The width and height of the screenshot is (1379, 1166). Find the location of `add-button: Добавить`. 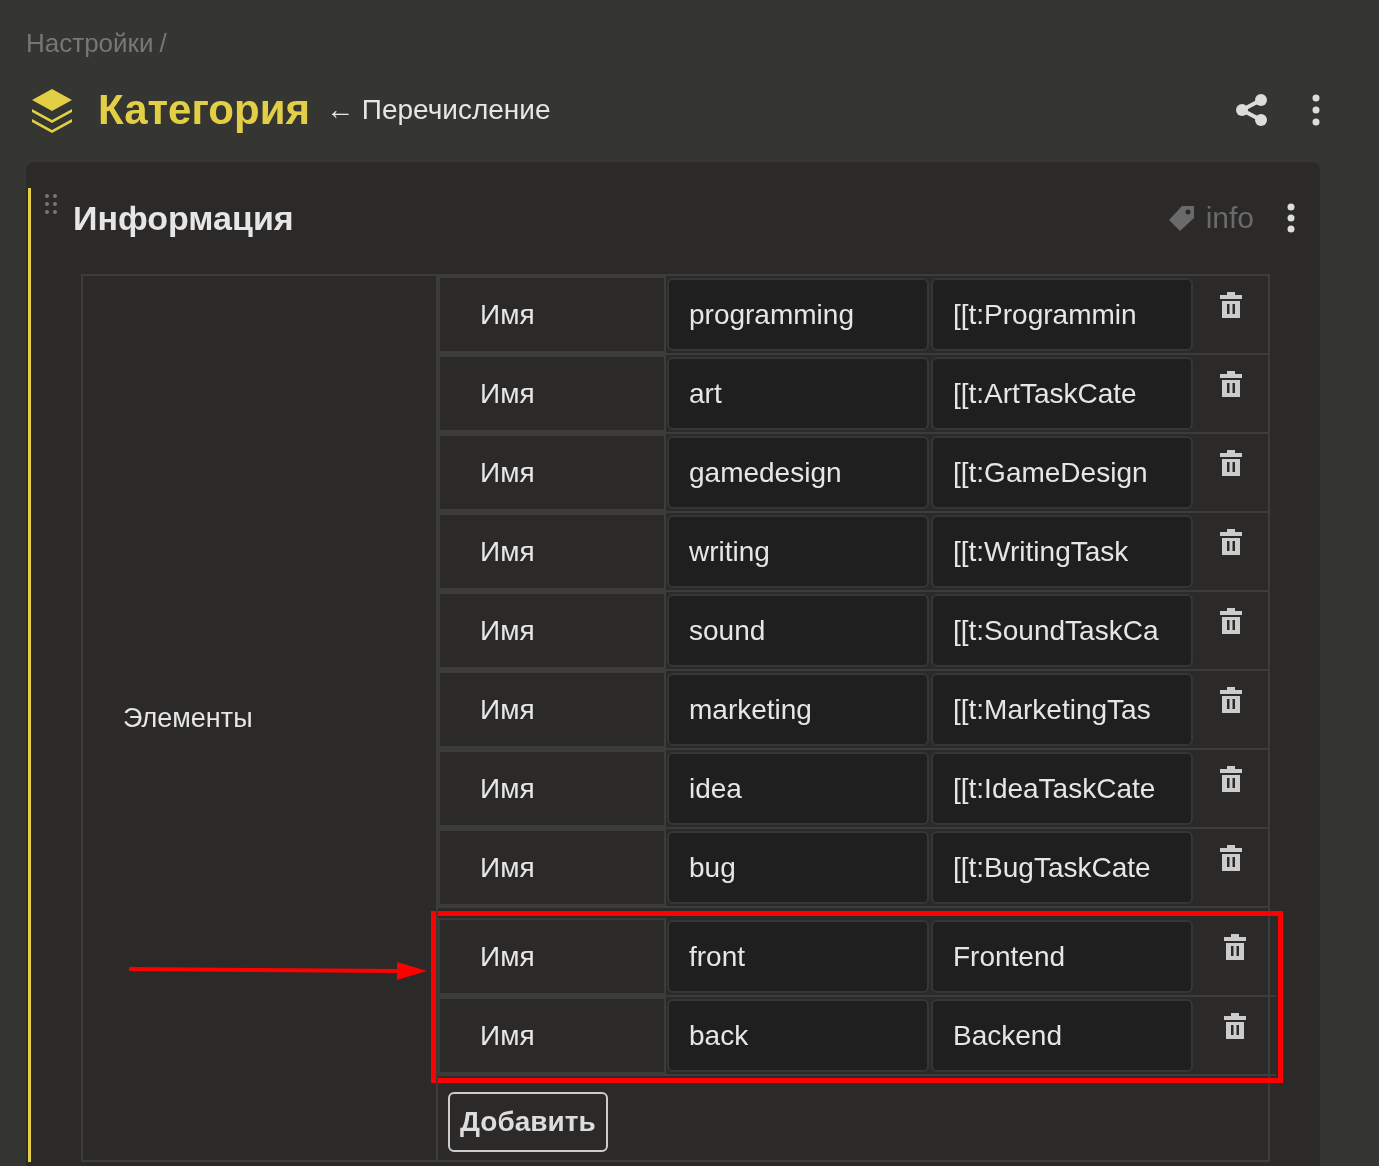

add-button: Добавить is located at coordinates (528, 1122).